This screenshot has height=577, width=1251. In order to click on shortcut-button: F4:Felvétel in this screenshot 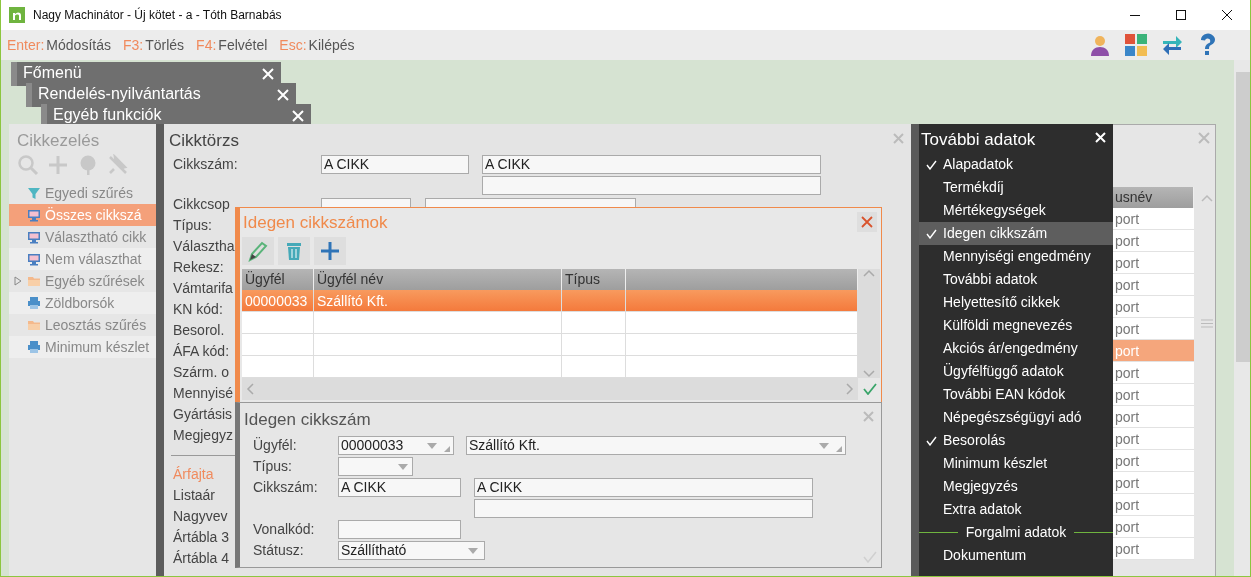, I will do `click(232, 45)`.